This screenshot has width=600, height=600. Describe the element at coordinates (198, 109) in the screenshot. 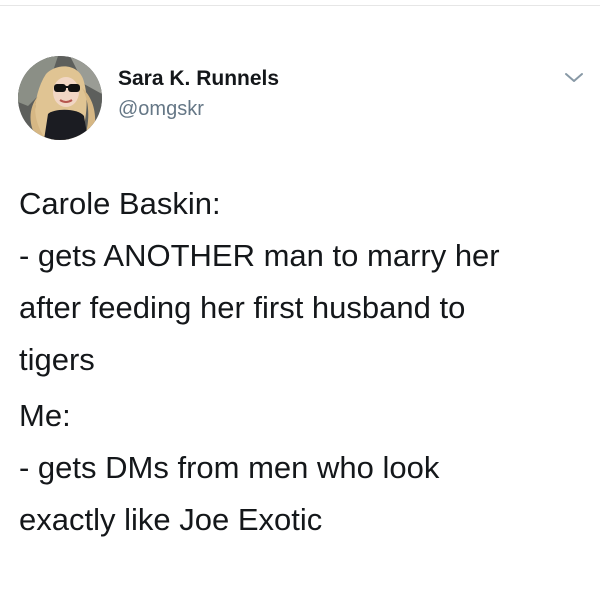

I see `handle: @omgskr` at that location.